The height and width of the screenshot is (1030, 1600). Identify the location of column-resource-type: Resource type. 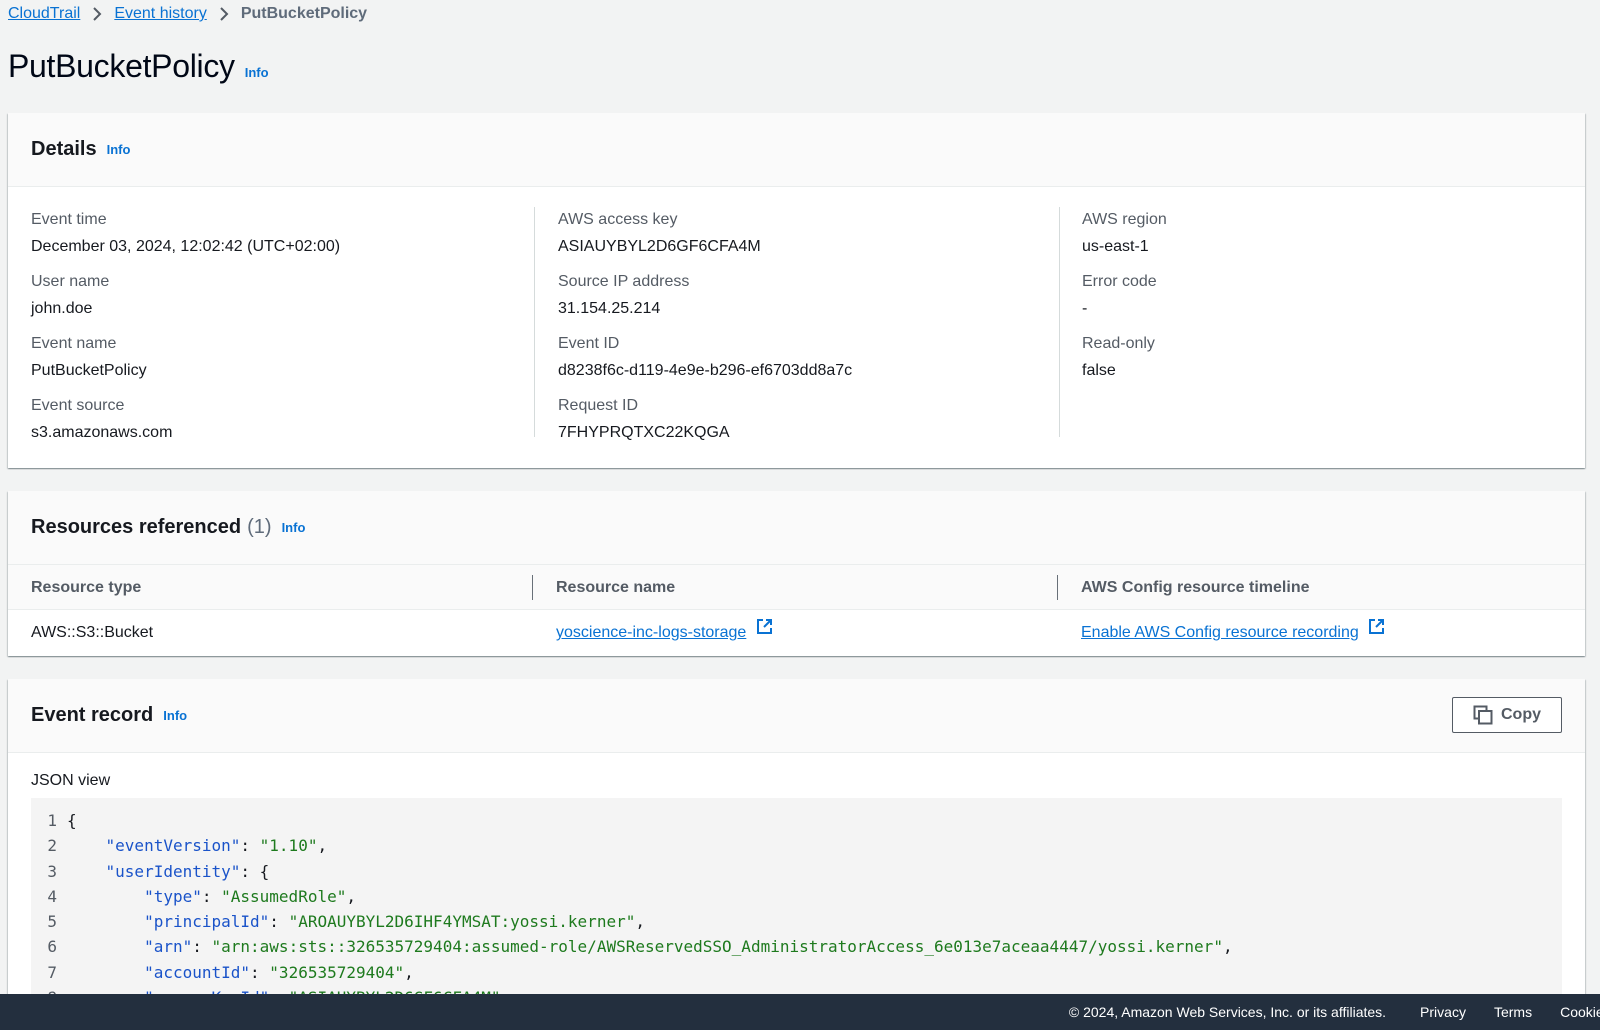
(86, 587).